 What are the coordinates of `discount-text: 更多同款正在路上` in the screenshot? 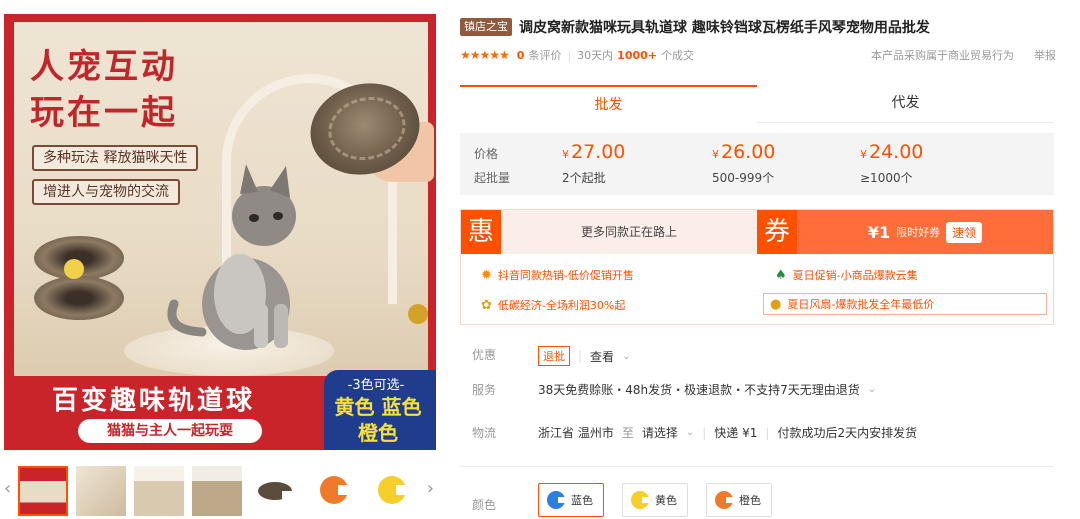 It's located at (629, 232).